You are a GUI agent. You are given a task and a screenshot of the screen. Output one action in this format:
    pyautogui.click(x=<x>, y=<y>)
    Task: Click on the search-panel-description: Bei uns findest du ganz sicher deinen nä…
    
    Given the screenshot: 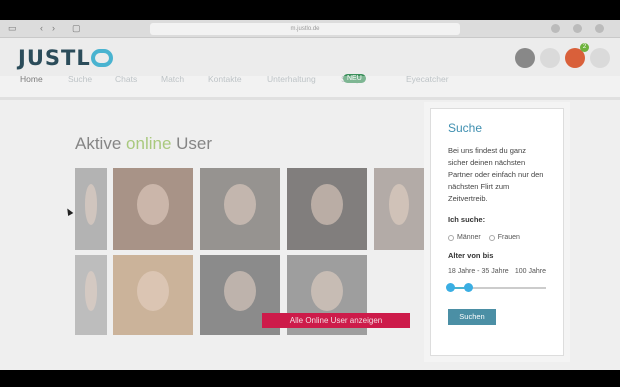 What is the action you would take?
    pyautogui.click(x=496, y=174)
    